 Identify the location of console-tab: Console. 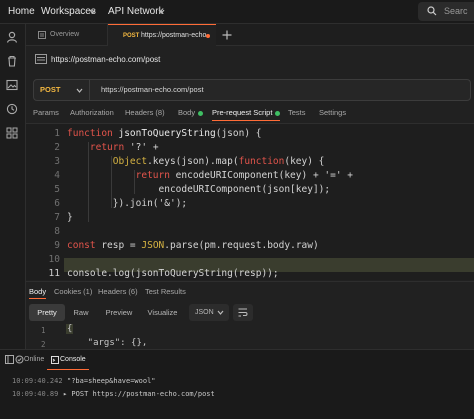
(68, 360).